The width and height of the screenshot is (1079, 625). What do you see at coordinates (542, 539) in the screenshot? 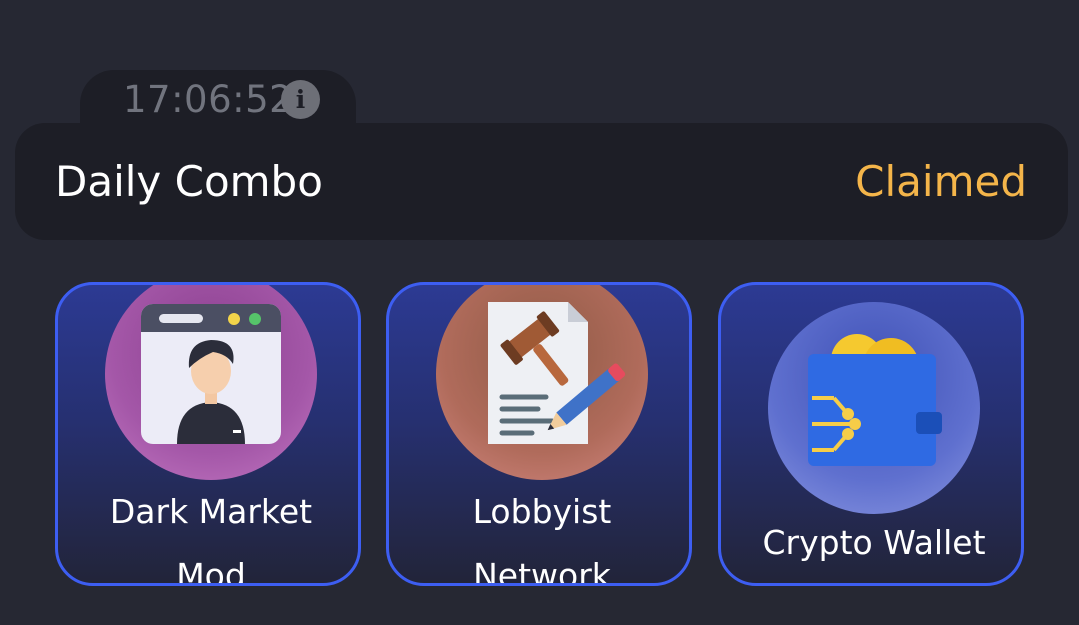
I see `card-label: Lobbyist Network` at bounding box center [542, 539].